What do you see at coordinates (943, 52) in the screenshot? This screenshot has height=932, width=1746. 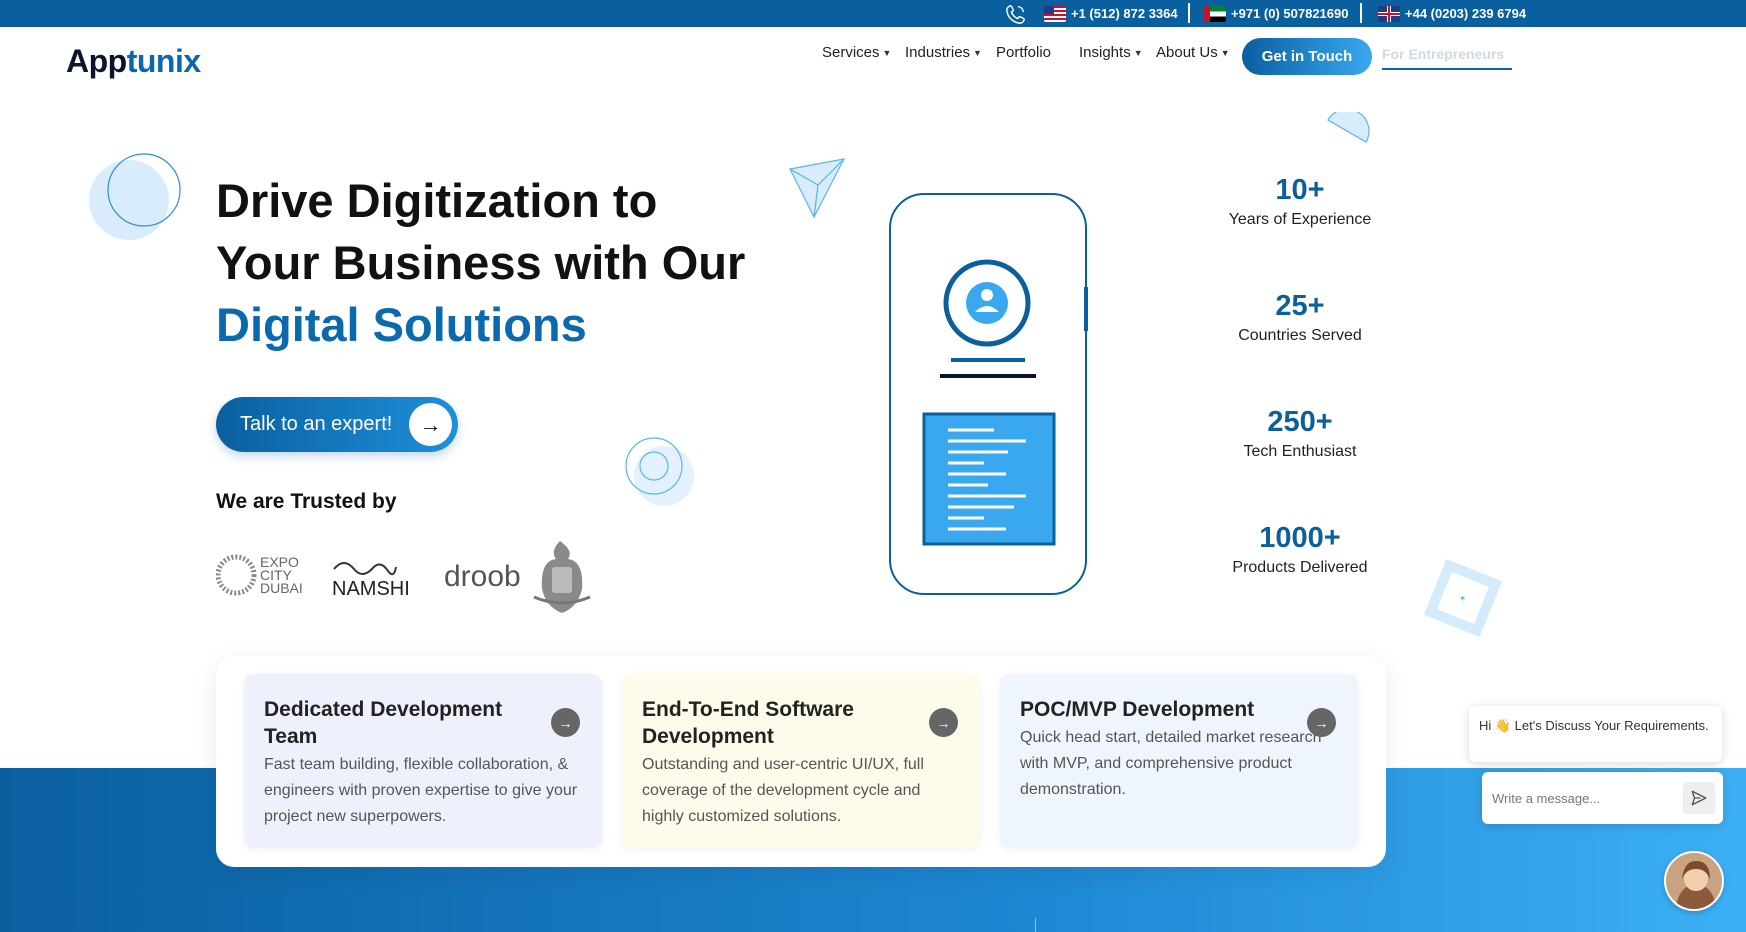 I see `nav-industries: Industries ▼` at bounding box center [943, 52].